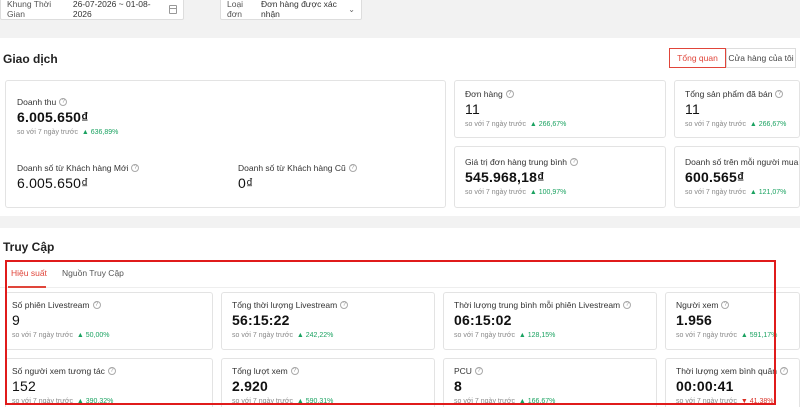 This screenshot has height=407, width=800. What do you see at coordinates (742, 162) in the screenshot?
I see `sales-per-buyer-label: Doanh số trên mỗi người mua` at bounding box center [742, 162].